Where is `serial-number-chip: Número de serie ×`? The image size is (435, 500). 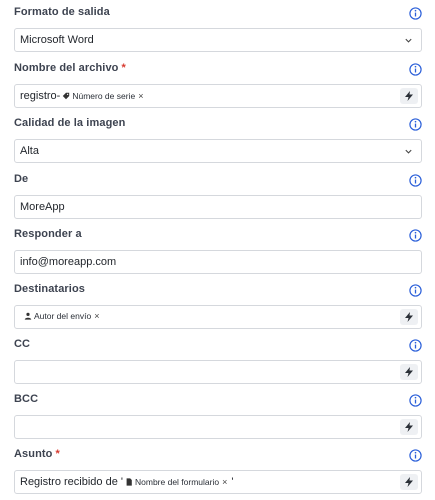 serial-number-chip: Número de serie × is located at coordinates (102, 96).